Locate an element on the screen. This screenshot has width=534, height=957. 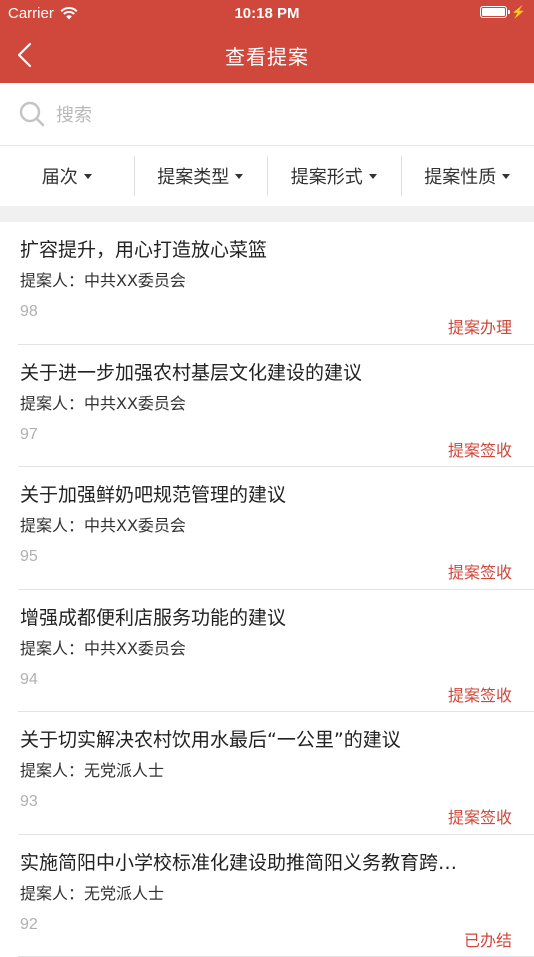
filter-label: 届次 is located at coordinates (60, 176).